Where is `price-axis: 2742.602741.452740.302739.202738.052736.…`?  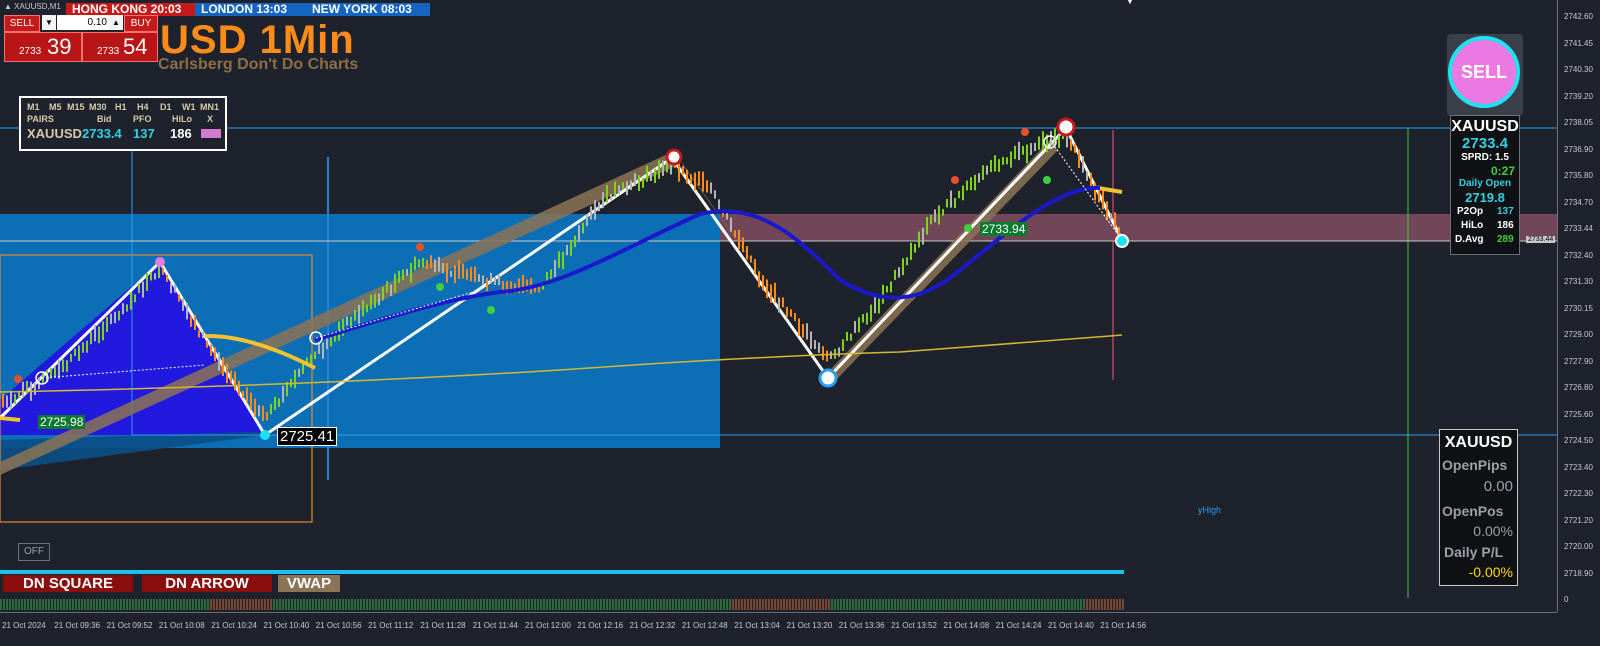
price-axis: 2742.602741.452740.302739.202738.052736.… is located at coordinates (1578, 306).